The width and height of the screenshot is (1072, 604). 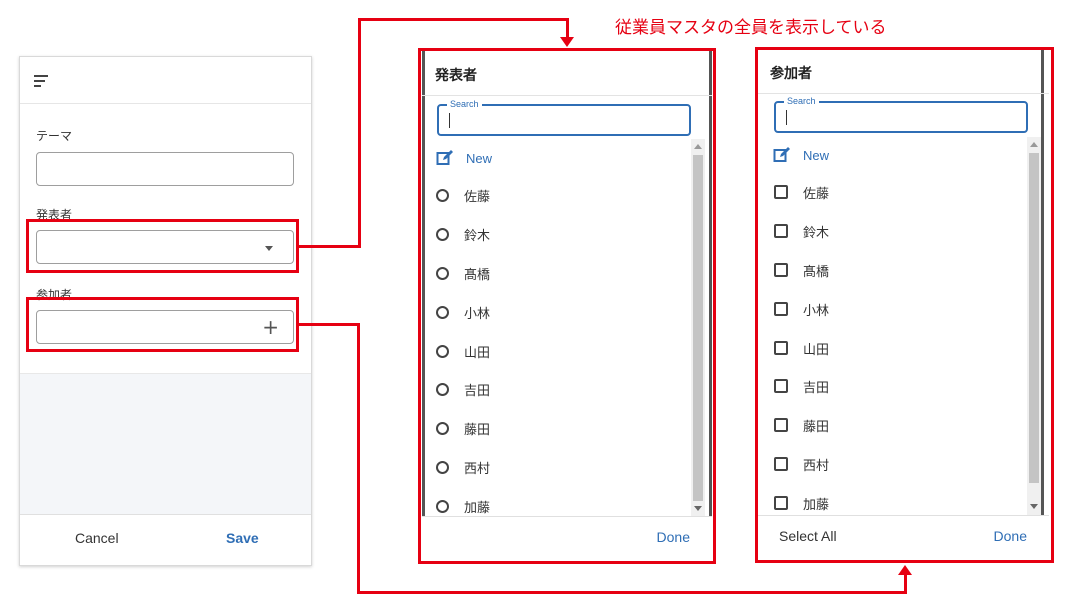 What do you see at coordinates (97, 538) in the screenshot?
I see `cancel-button: Cancel` at bounding box center [97, 538].